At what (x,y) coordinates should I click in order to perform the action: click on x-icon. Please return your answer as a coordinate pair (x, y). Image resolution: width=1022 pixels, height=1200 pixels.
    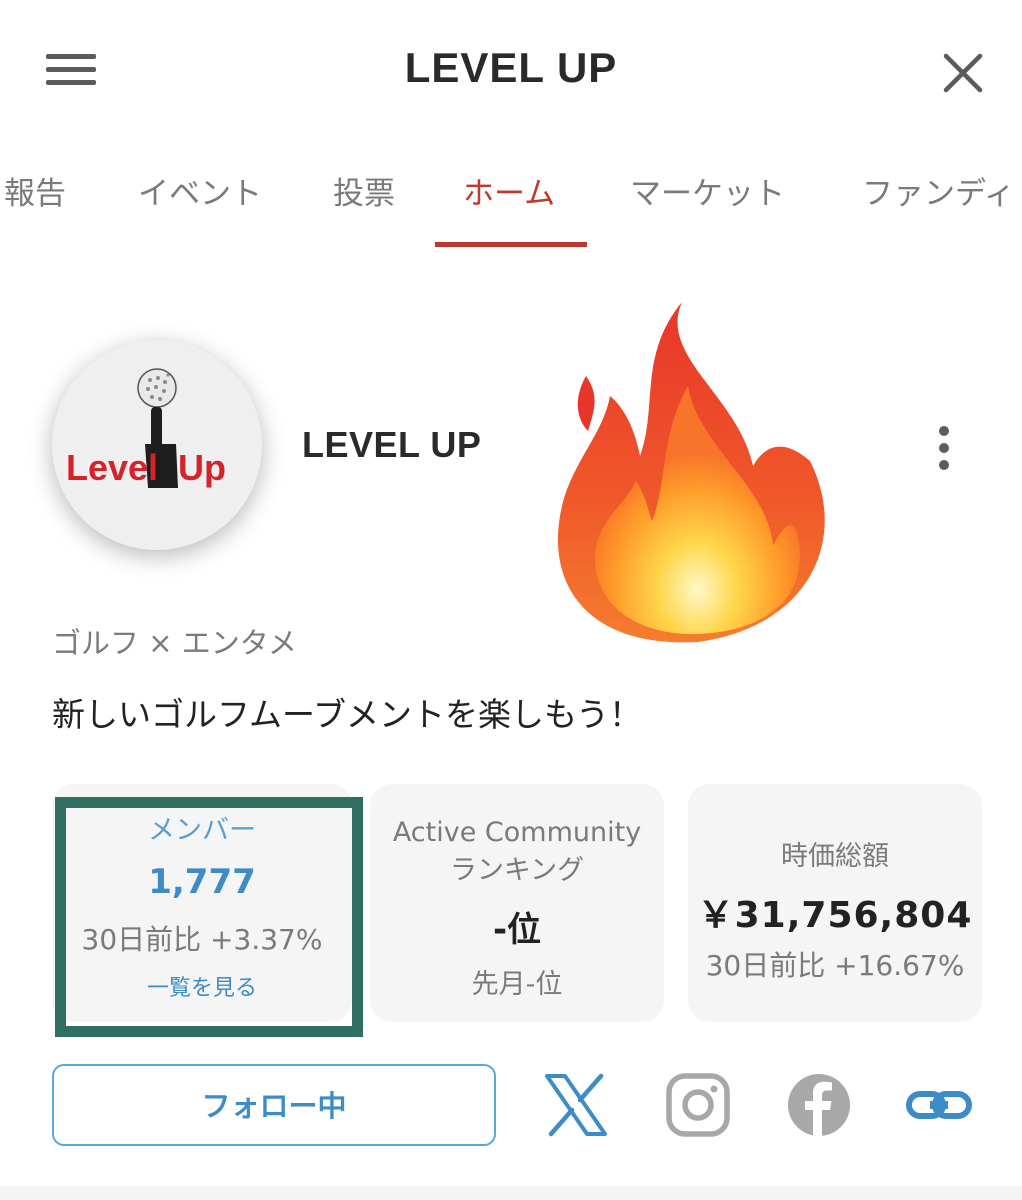
    Looking at the image, I should click on (576, 1105).